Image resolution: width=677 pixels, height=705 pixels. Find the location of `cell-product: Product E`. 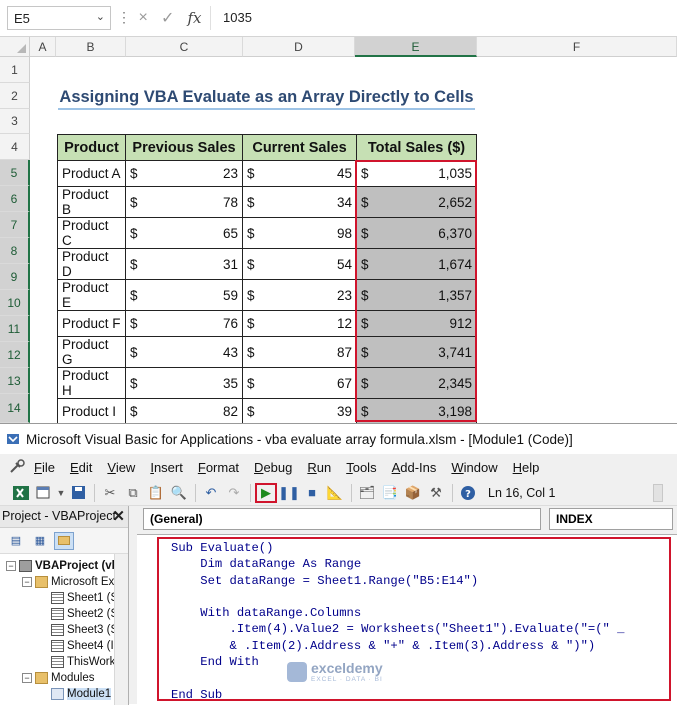

cell-product: Product E is located at coordinates (91, 295).